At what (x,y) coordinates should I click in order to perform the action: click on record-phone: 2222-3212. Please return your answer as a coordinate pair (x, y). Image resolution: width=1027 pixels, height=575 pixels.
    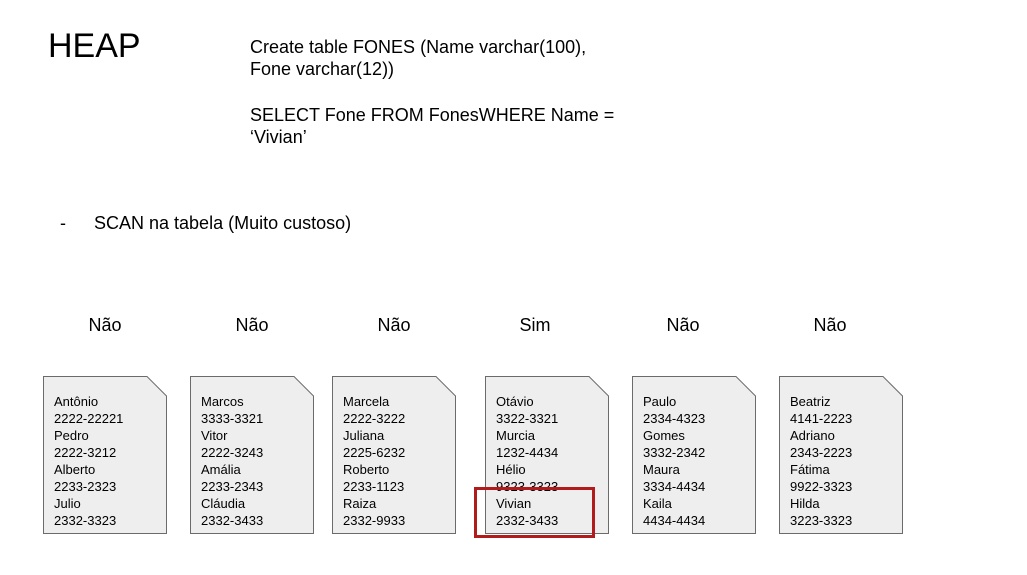
    Looking at the image, I should click on (85, 452).